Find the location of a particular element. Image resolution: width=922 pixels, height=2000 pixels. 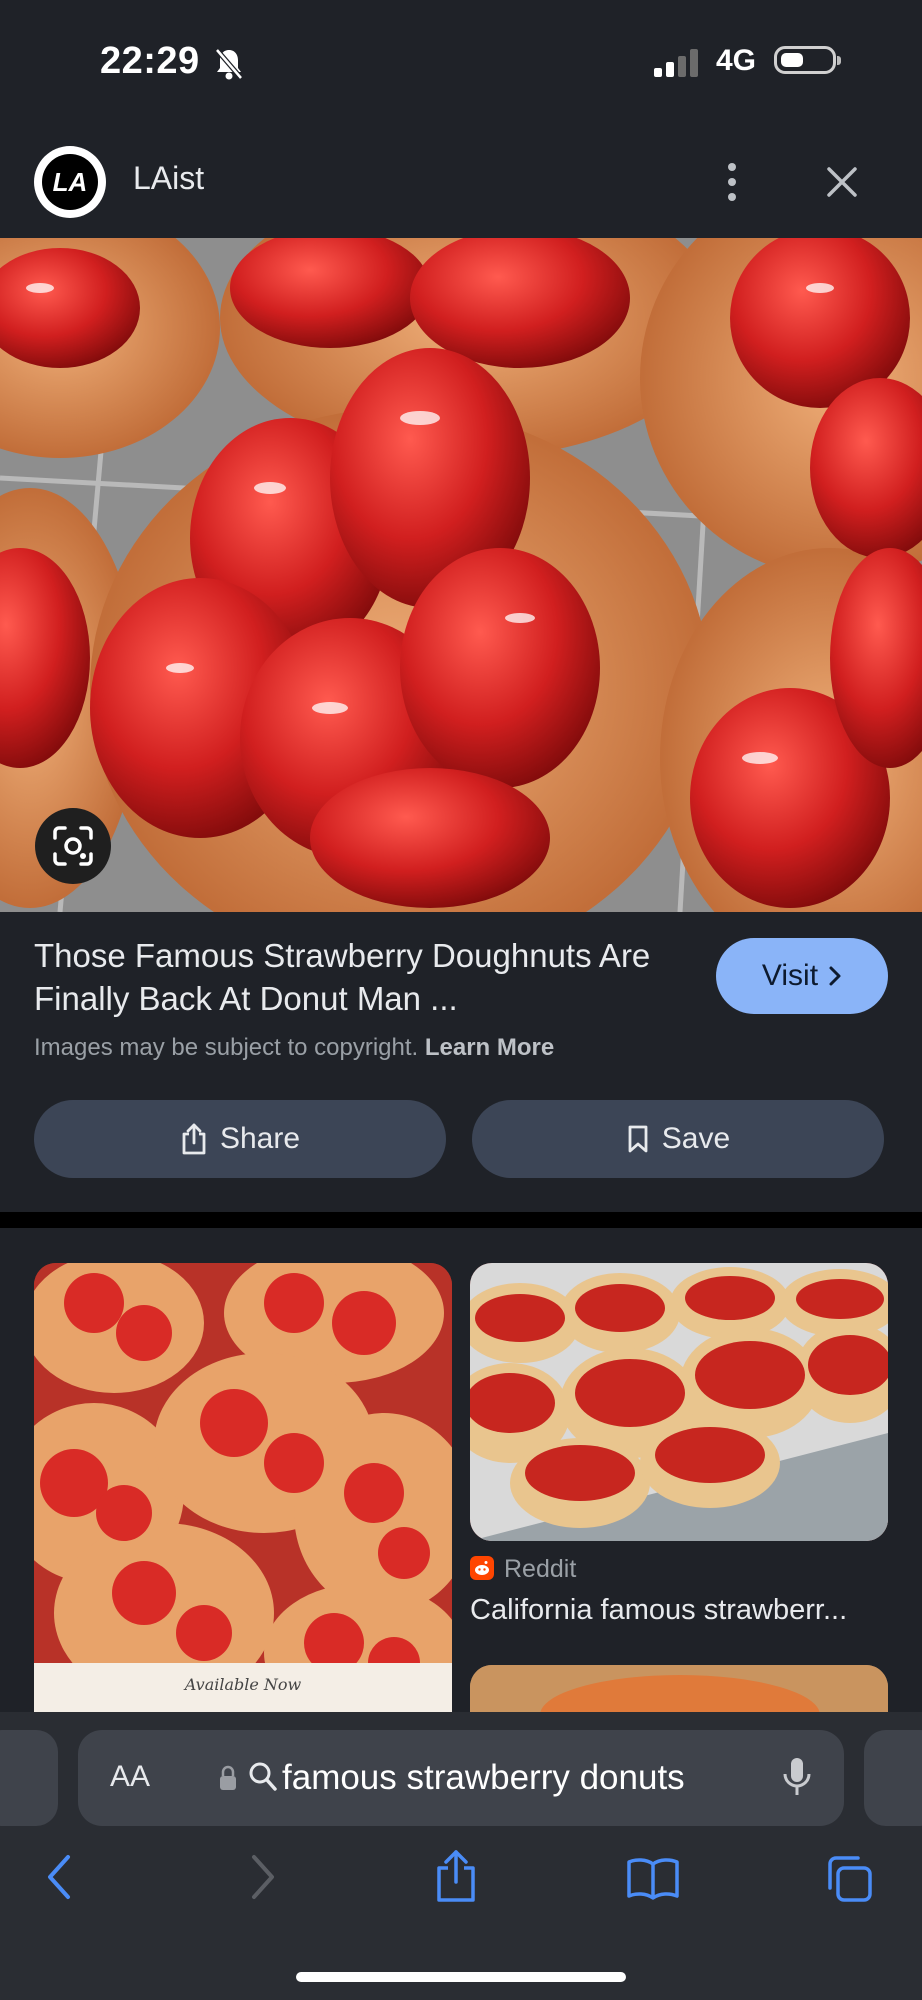

lock-icon is located at coordinates (228, 1777).